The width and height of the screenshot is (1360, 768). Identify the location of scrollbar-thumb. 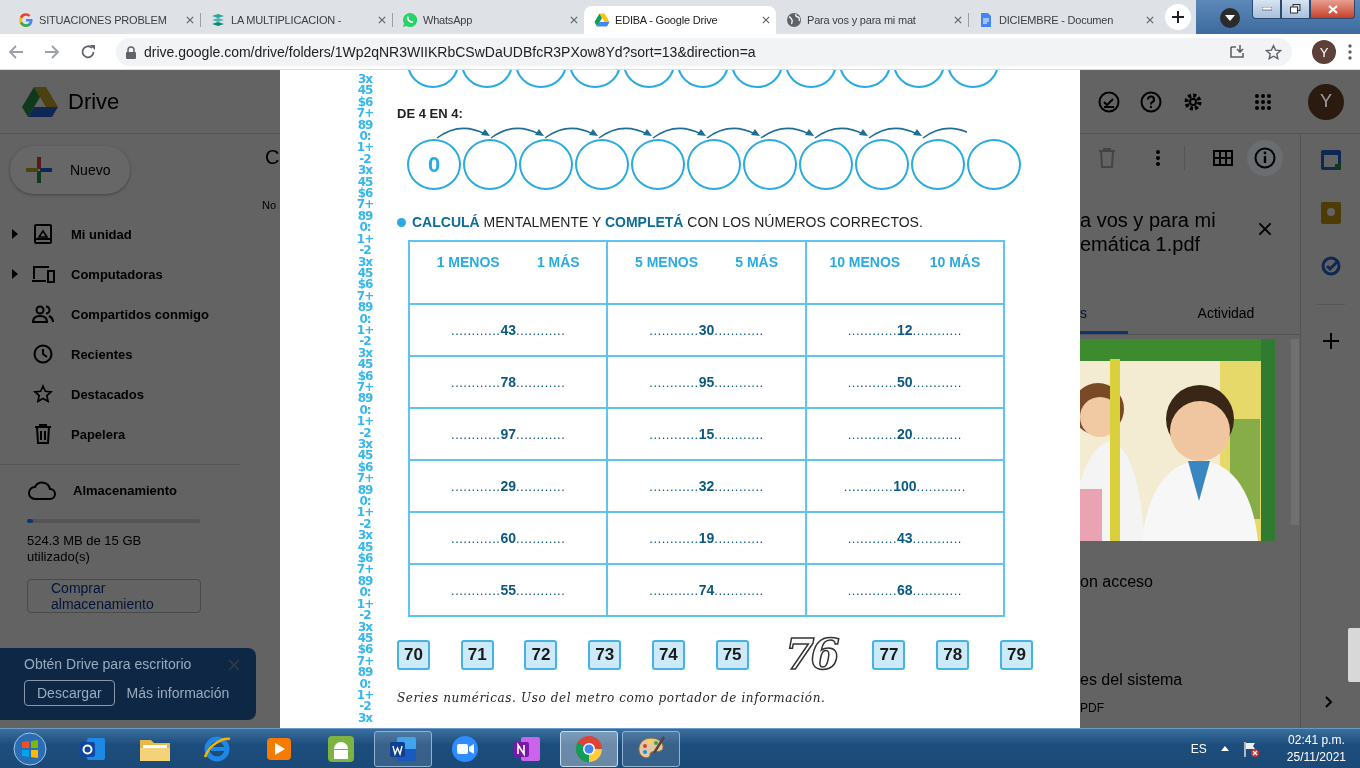
(1354, 655).